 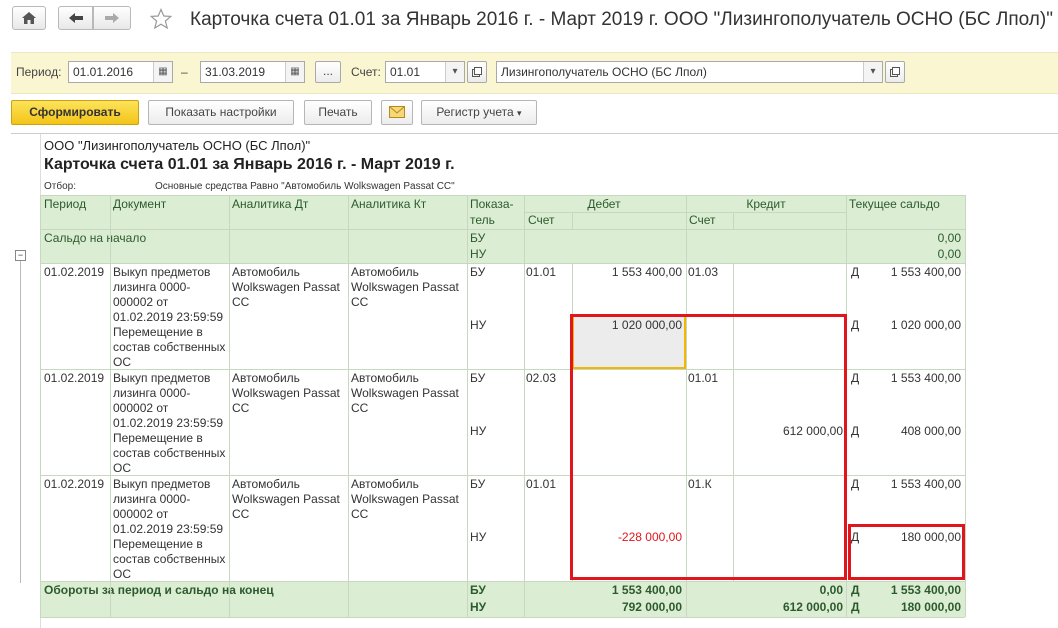 I want to click on open-icon, so click(x=477, y=72).